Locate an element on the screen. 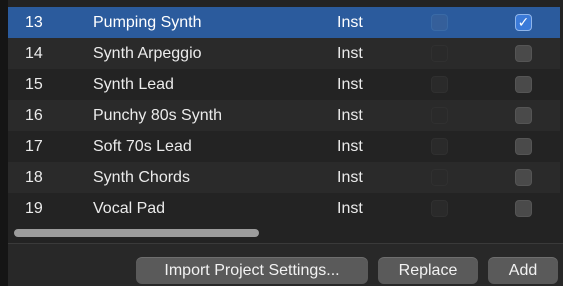 The height and width of the screenshot is (286, 563). window-edge is located at coordinates (4, 143).